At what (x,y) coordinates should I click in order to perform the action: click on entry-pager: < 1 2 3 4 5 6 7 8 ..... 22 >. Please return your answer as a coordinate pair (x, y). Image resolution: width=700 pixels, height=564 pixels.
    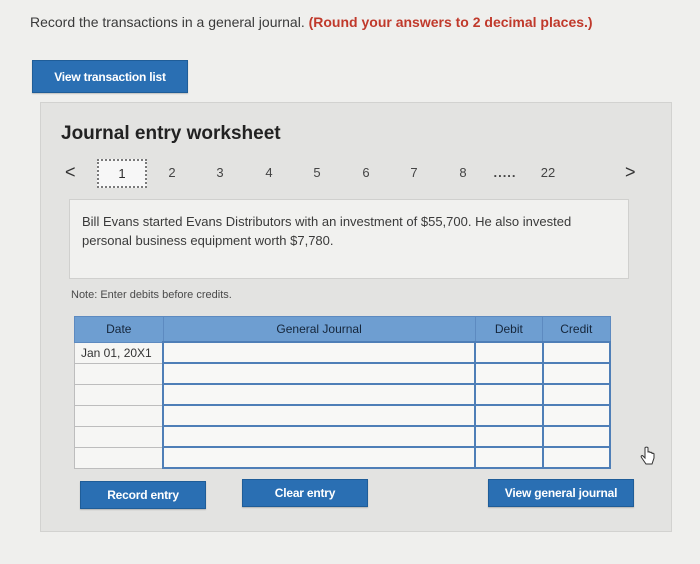
    Looking at the image, I should click on (356, 175).